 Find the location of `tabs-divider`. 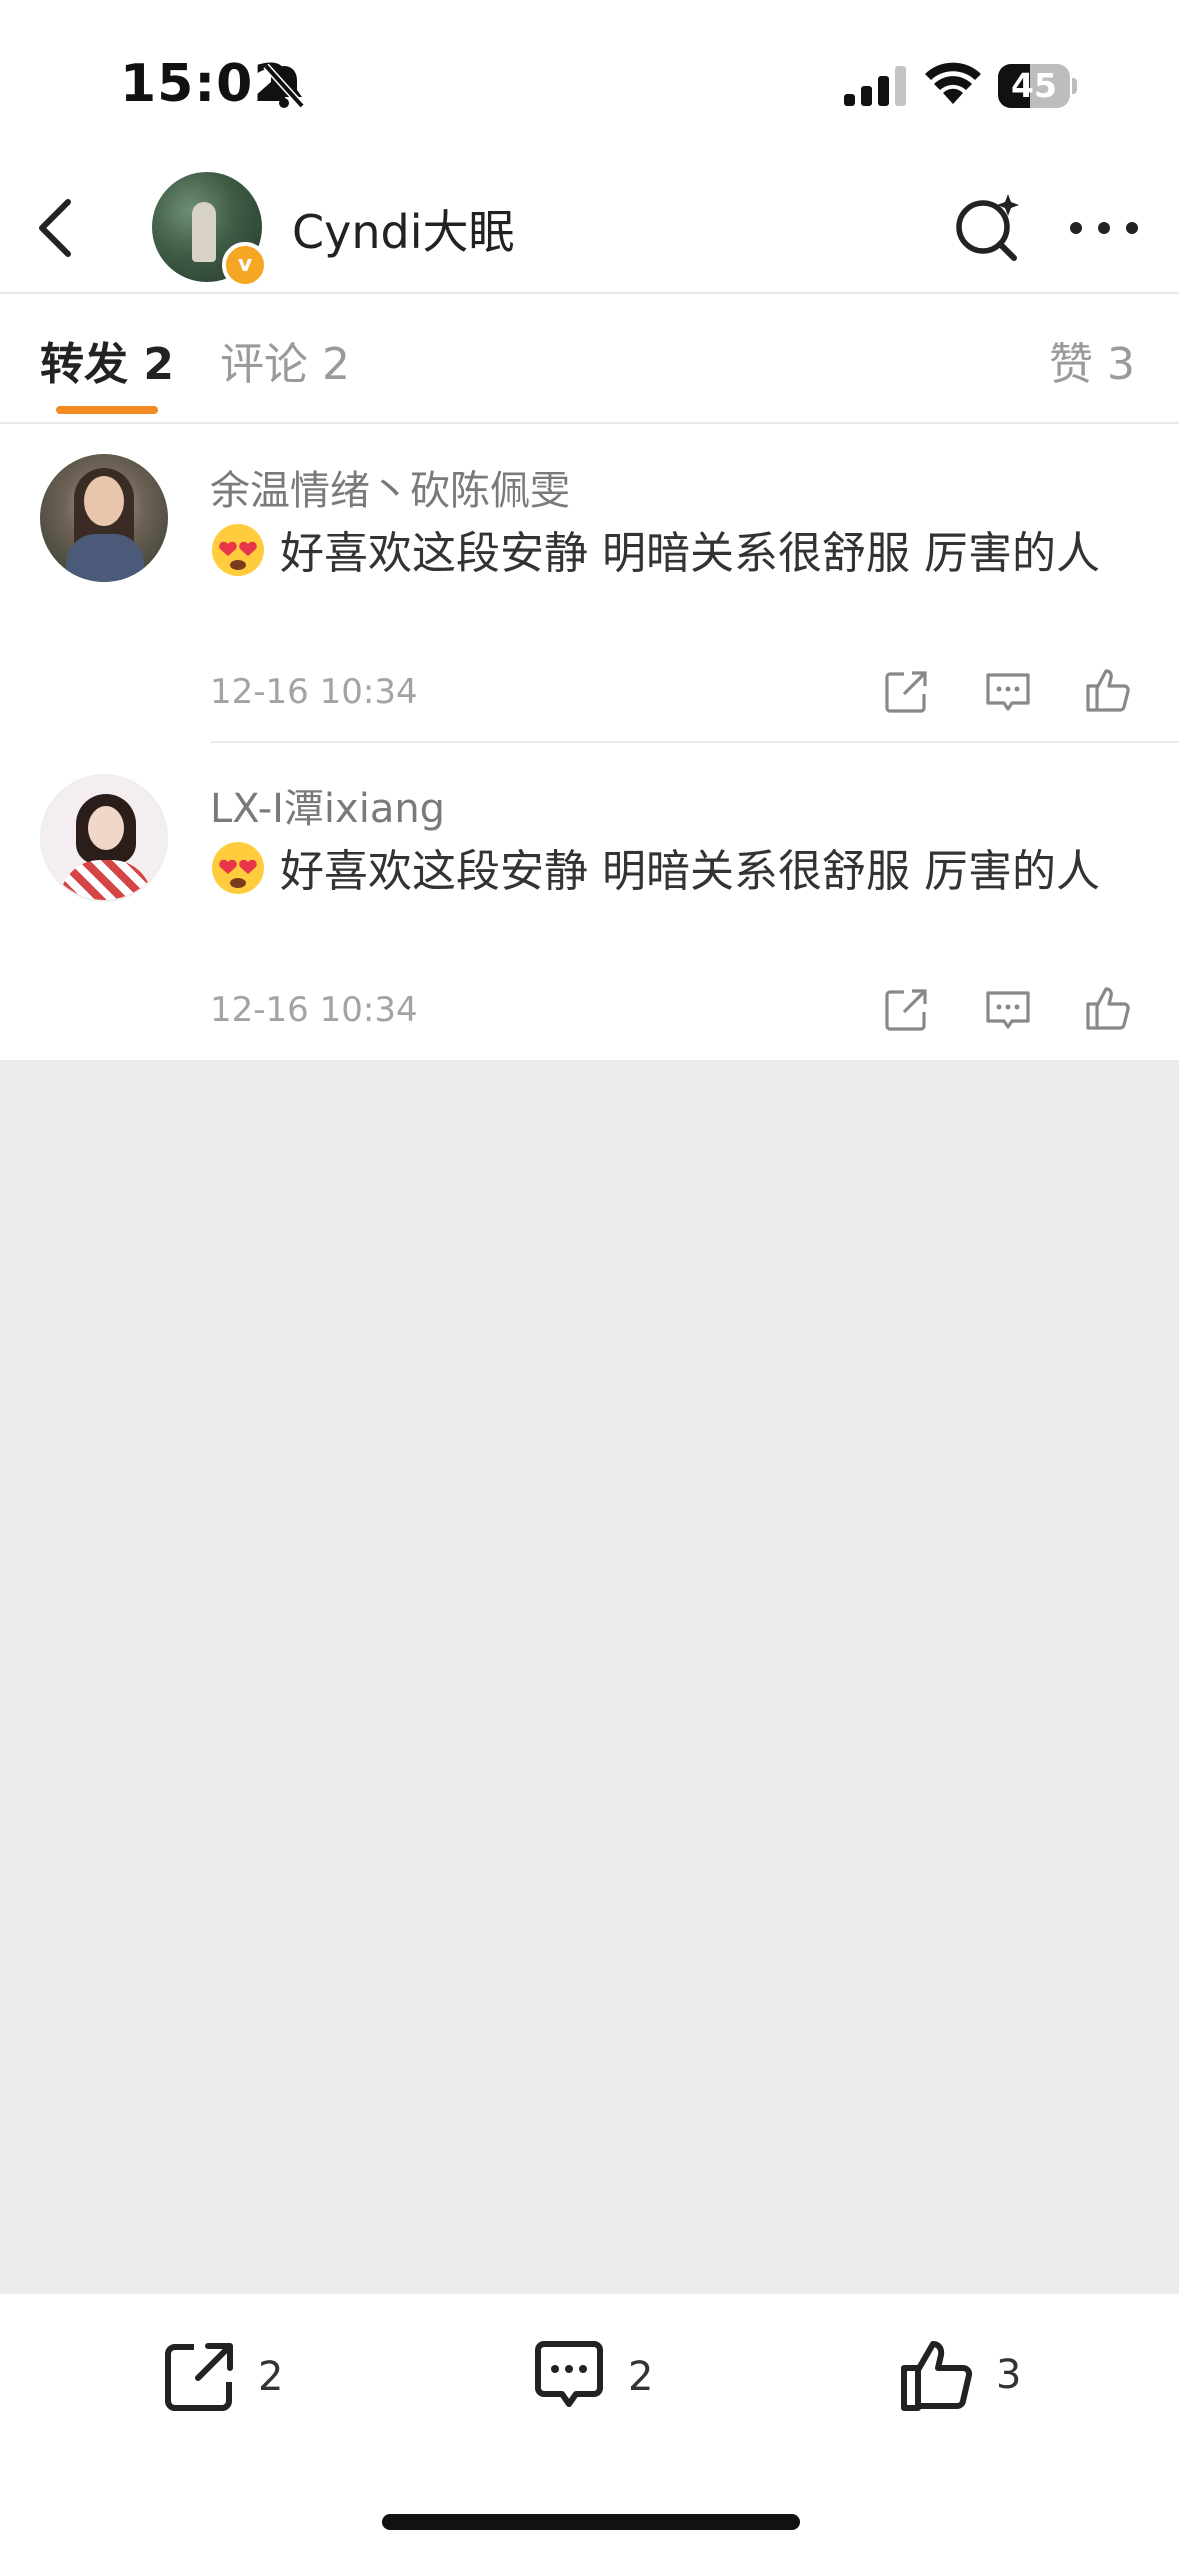

tabs-divider is located at coordinates (589, 423).